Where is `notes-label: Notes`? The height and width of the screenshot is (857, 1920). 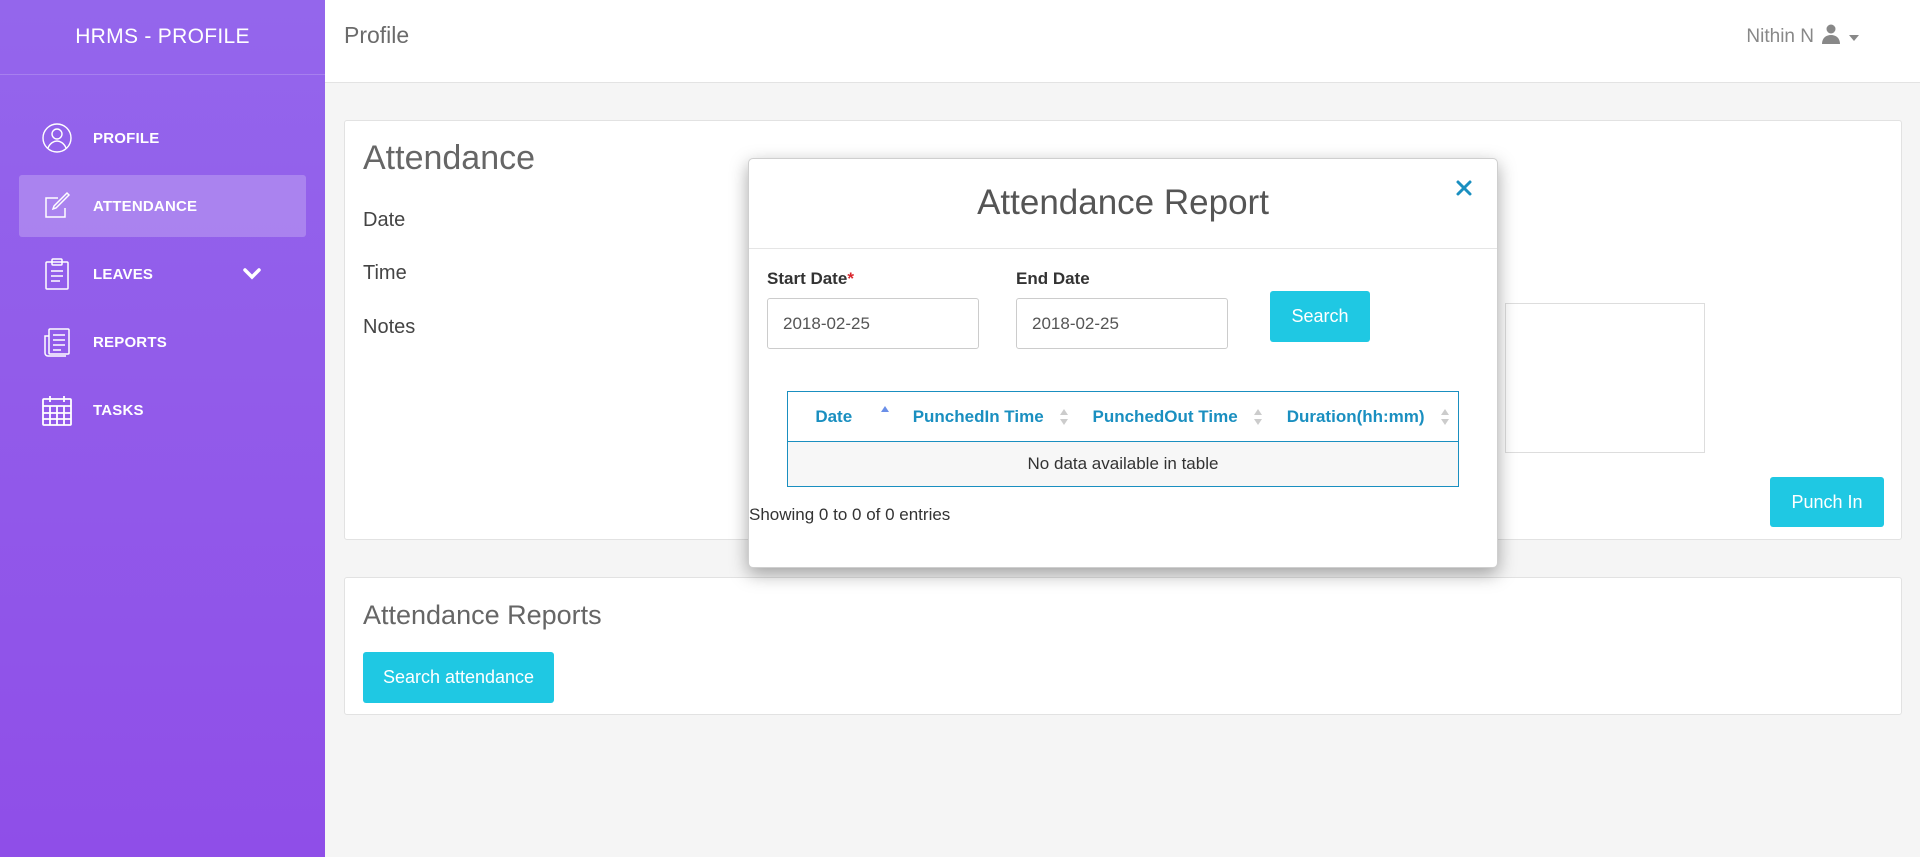
notes-label: Notes is located at coordinates (389, 327).